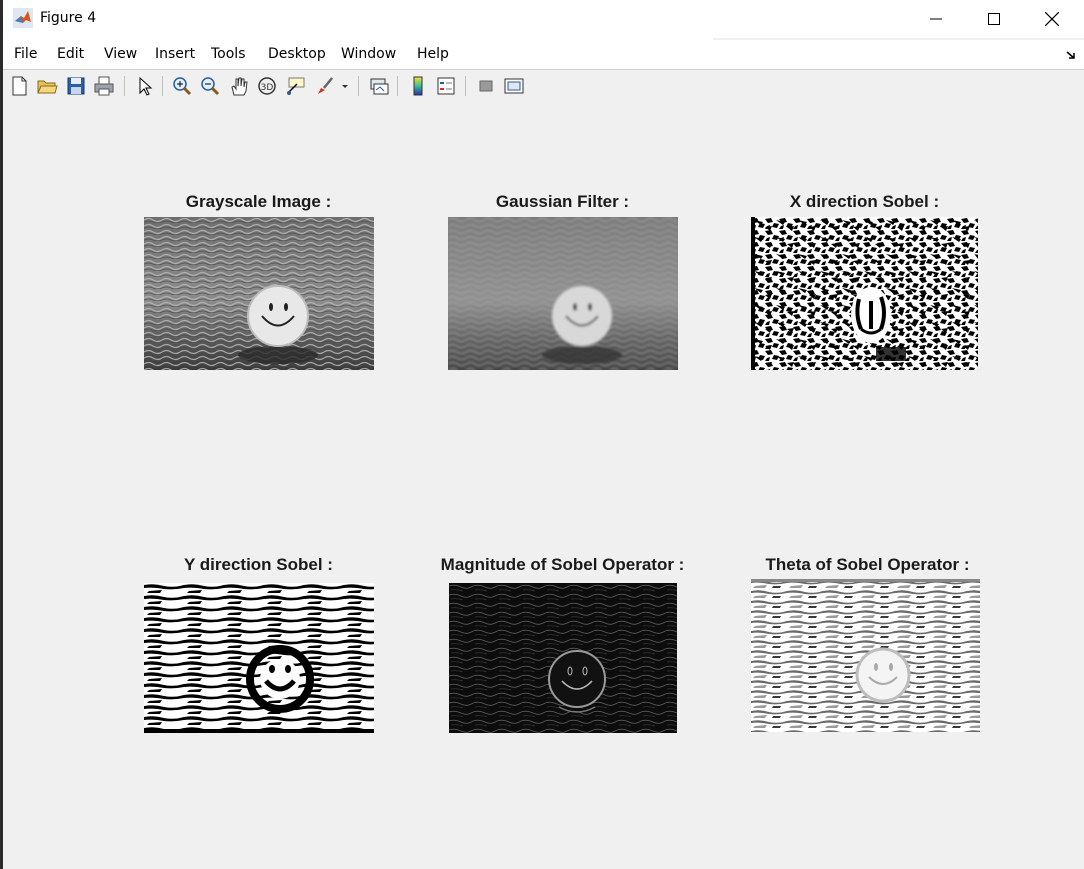 The height and width of the screenshot is (869, 1084). What do you see at coordinates (418, 86) in the screenshot?
I see `colorbar-icon` at bounding box center [418, 86].